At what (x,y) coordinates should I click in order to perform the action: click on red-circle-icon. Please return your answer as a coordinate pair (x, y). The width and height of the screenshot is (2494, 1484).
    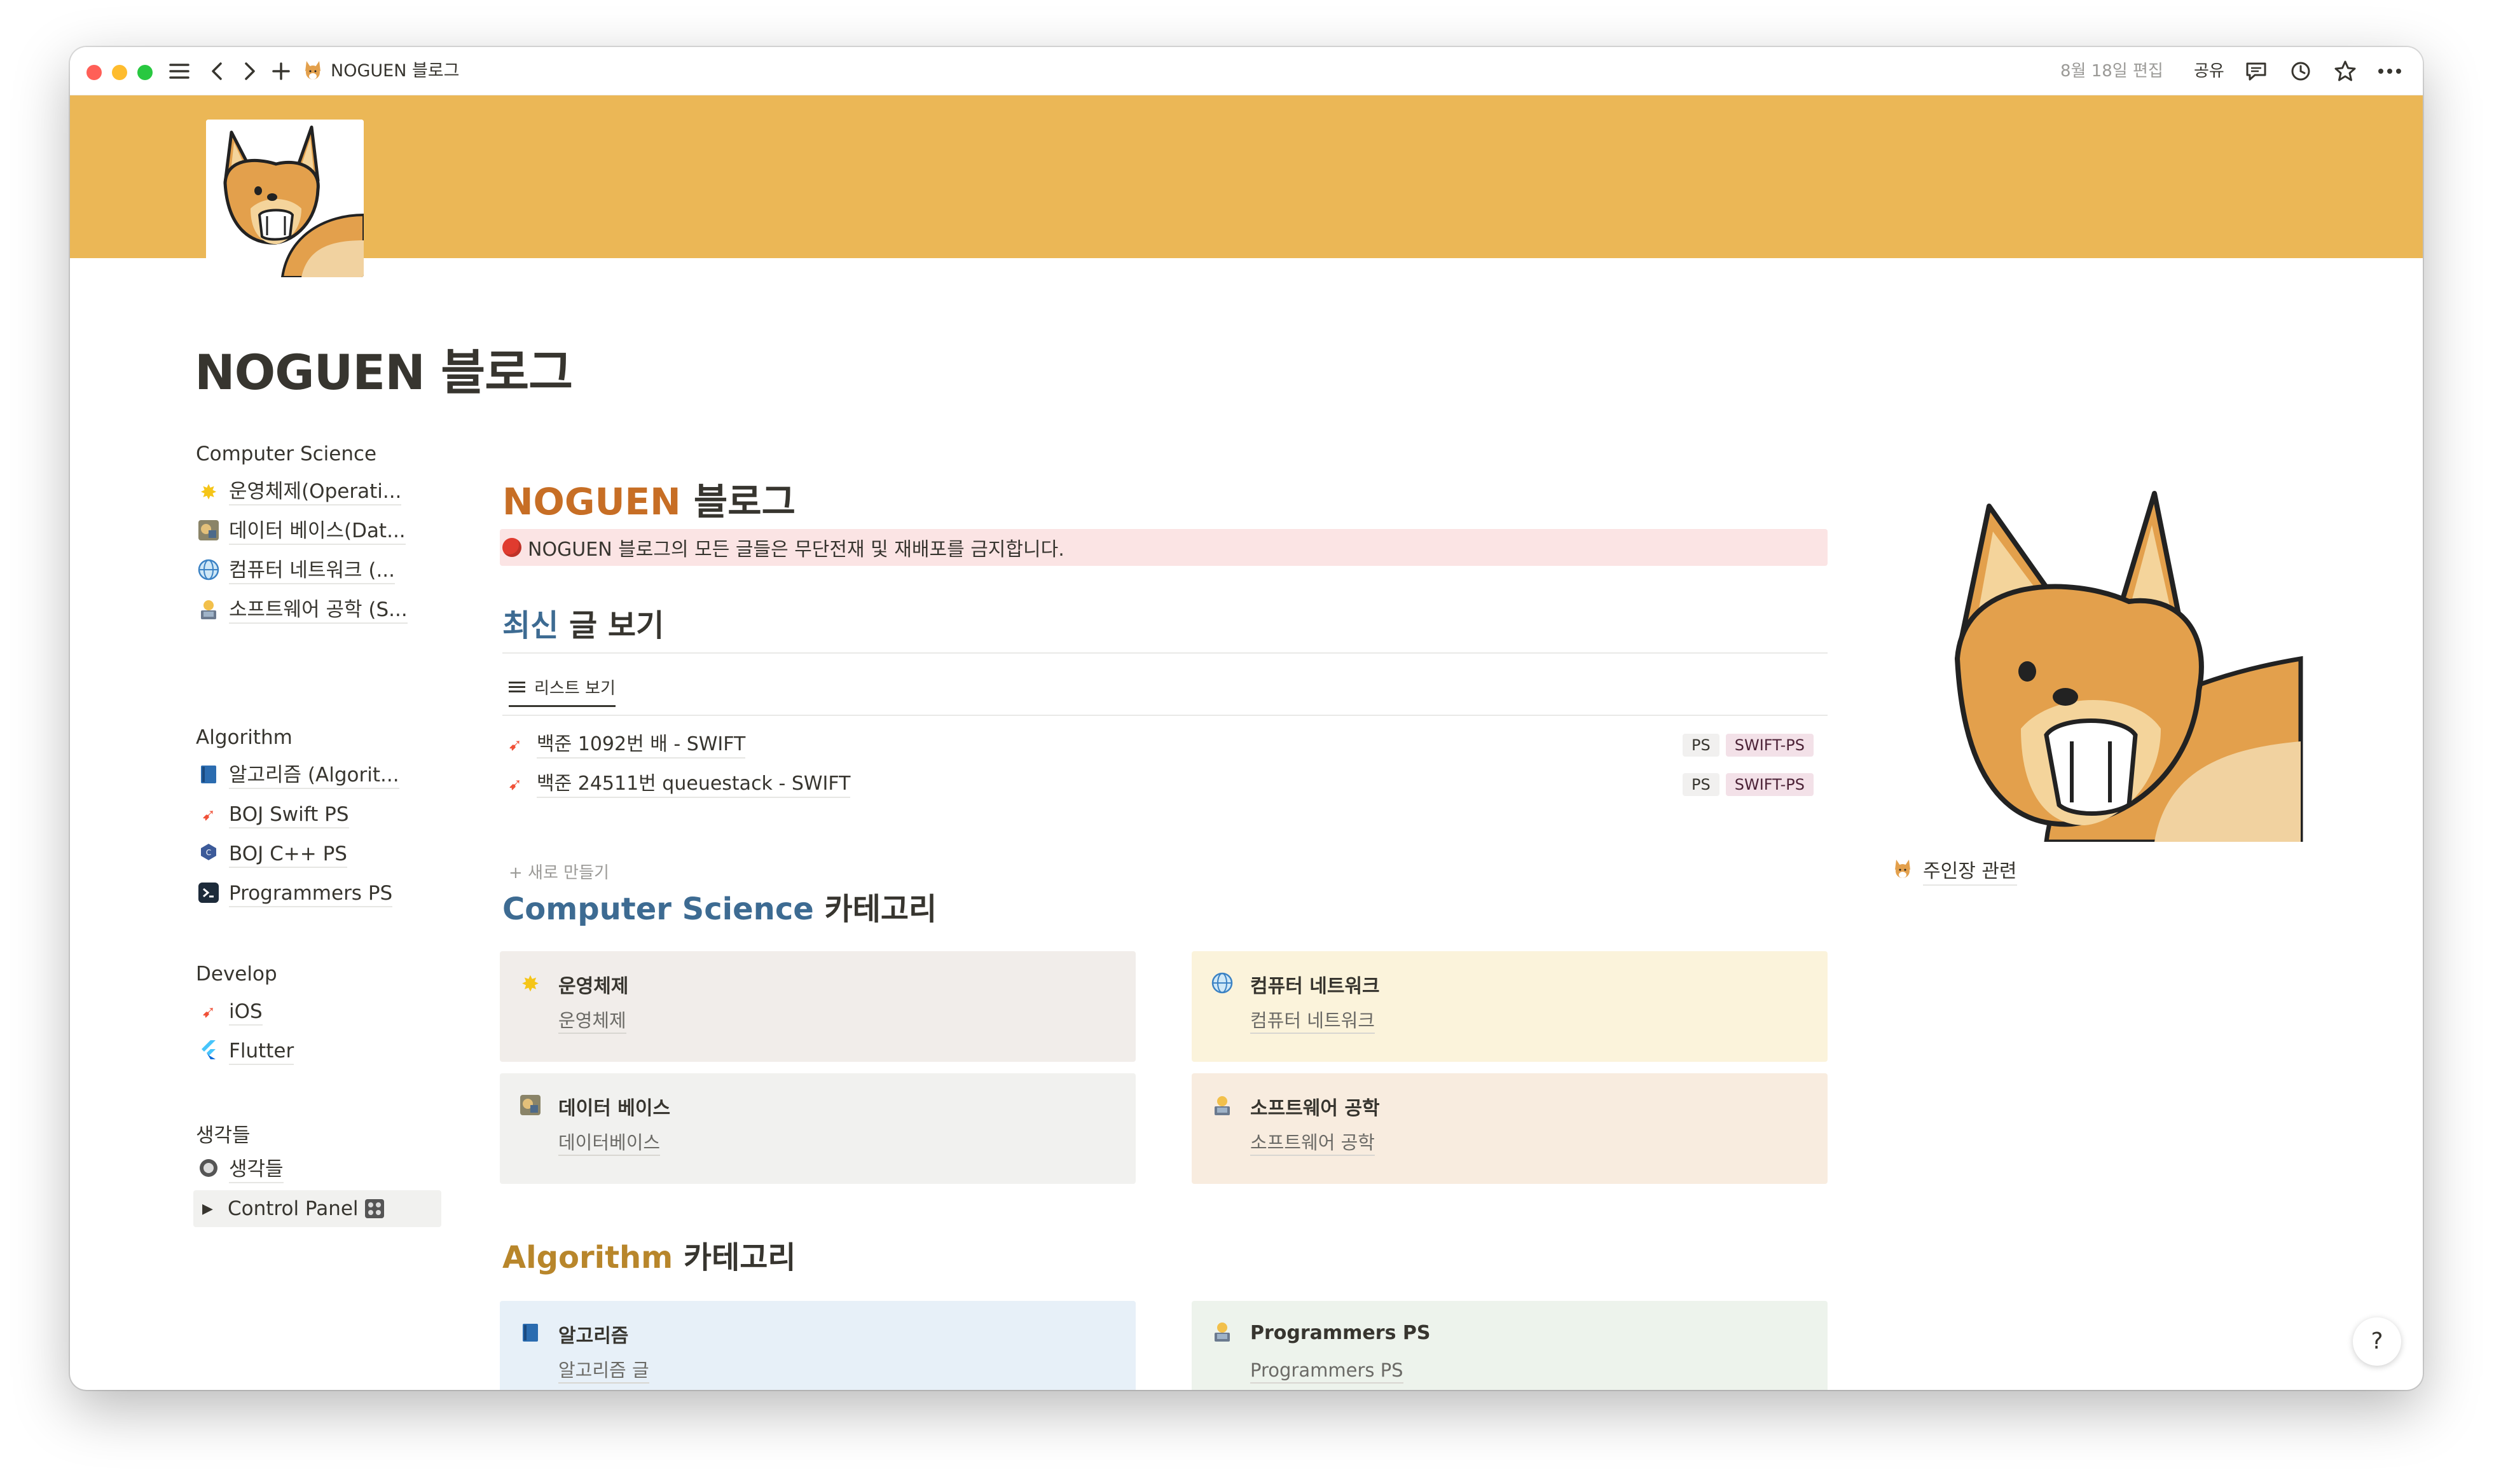
    Looking at the image, I should click on (512, 547).